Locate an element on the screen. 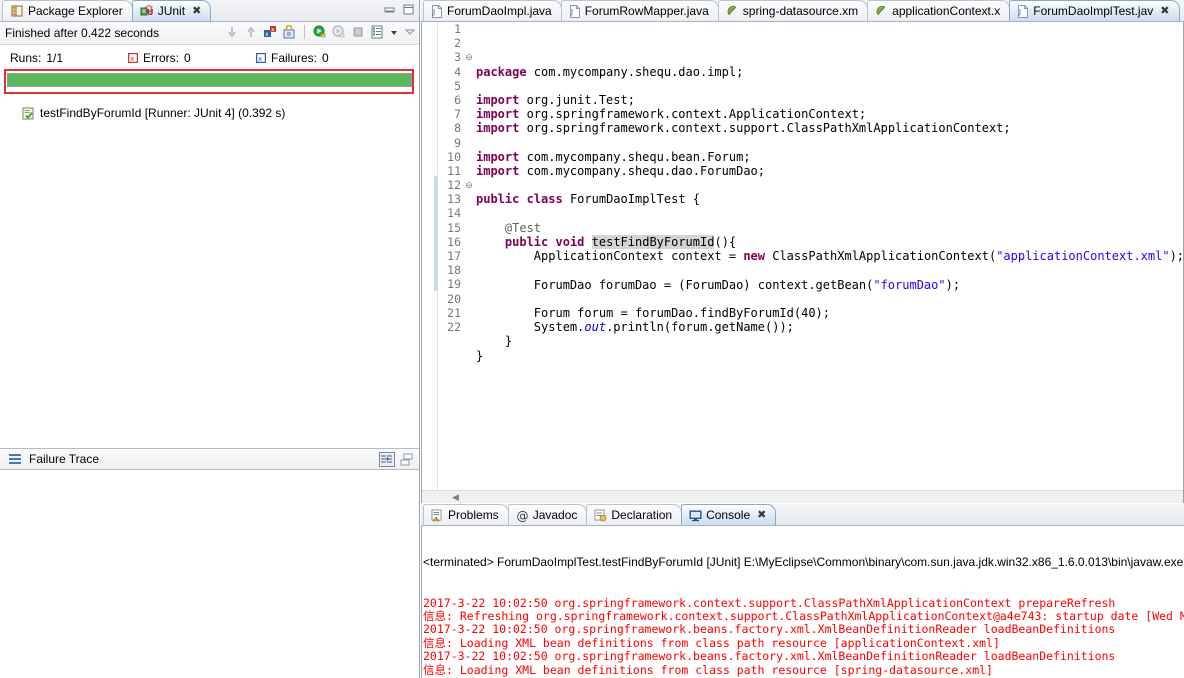 The image size is (1184, 678). junit-icon: U is located at coordinates (147, 11).